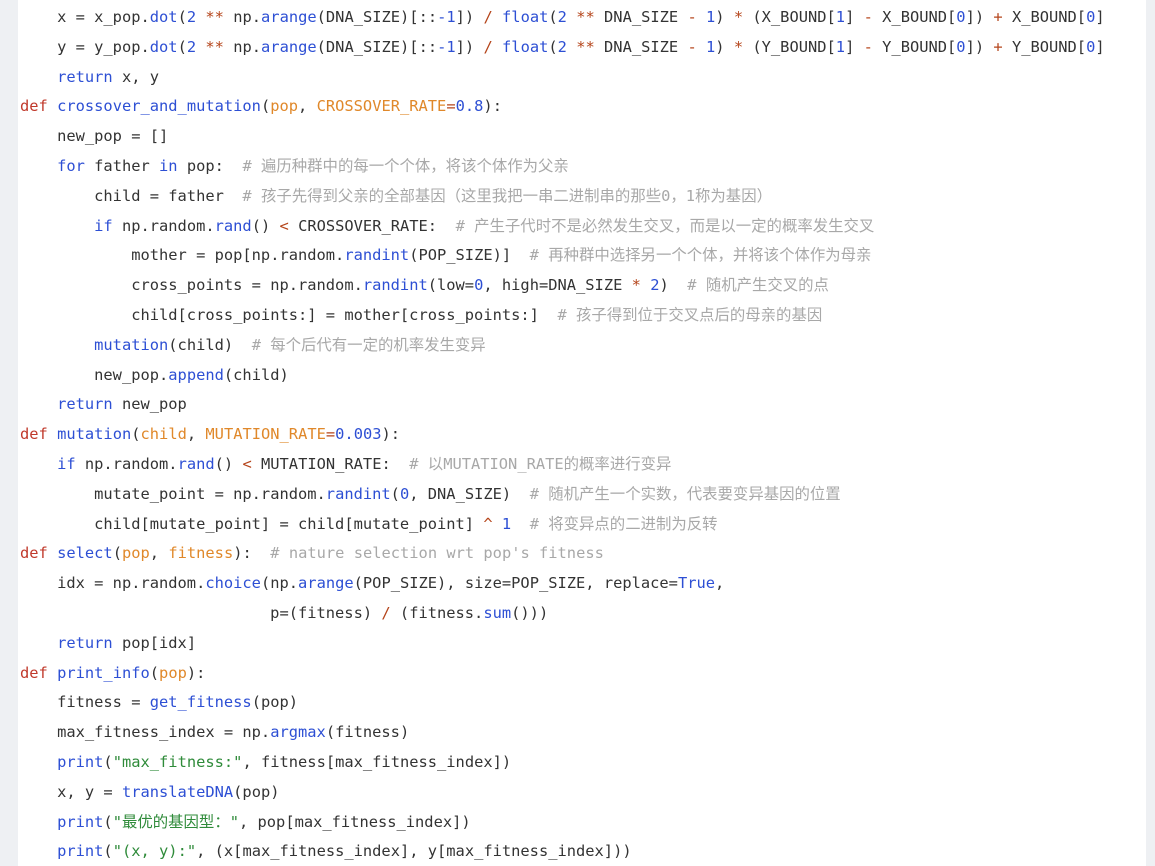 The image size is (1155, 866). I want to click on code-token: x, y, so click(136, 76).